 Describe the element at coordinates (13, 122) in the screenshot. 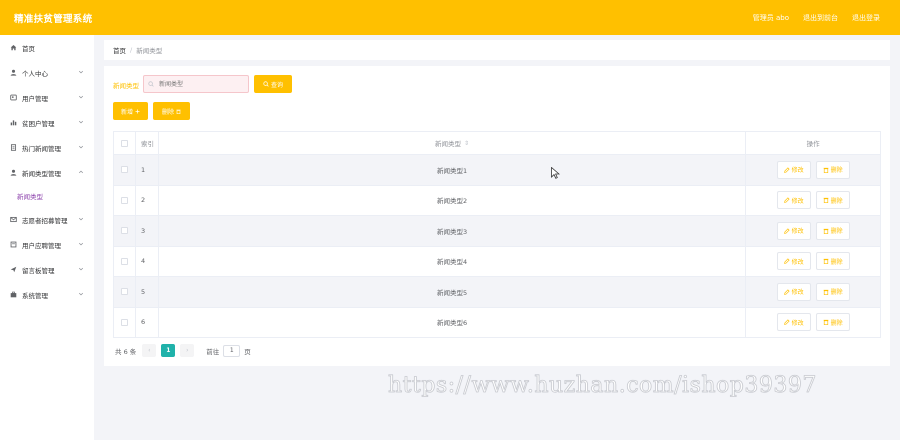

I see `bar-chart-icon` at that location.